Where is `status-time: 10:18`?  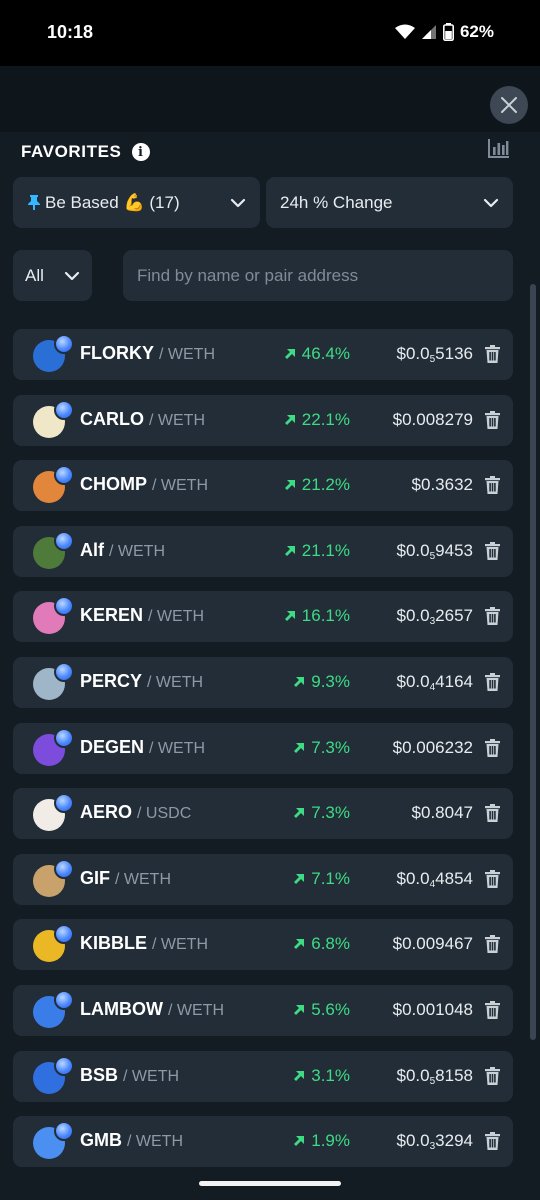
status-time: 10:18 is located at coordinates (70, 32).